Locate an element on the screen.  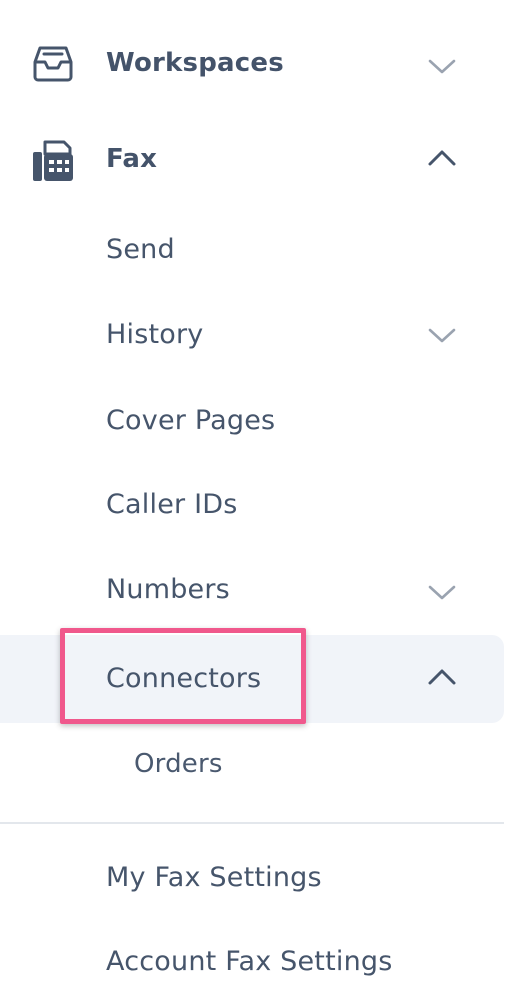
nav-item-numbers: Numbers is located at coordinates (252, 590).